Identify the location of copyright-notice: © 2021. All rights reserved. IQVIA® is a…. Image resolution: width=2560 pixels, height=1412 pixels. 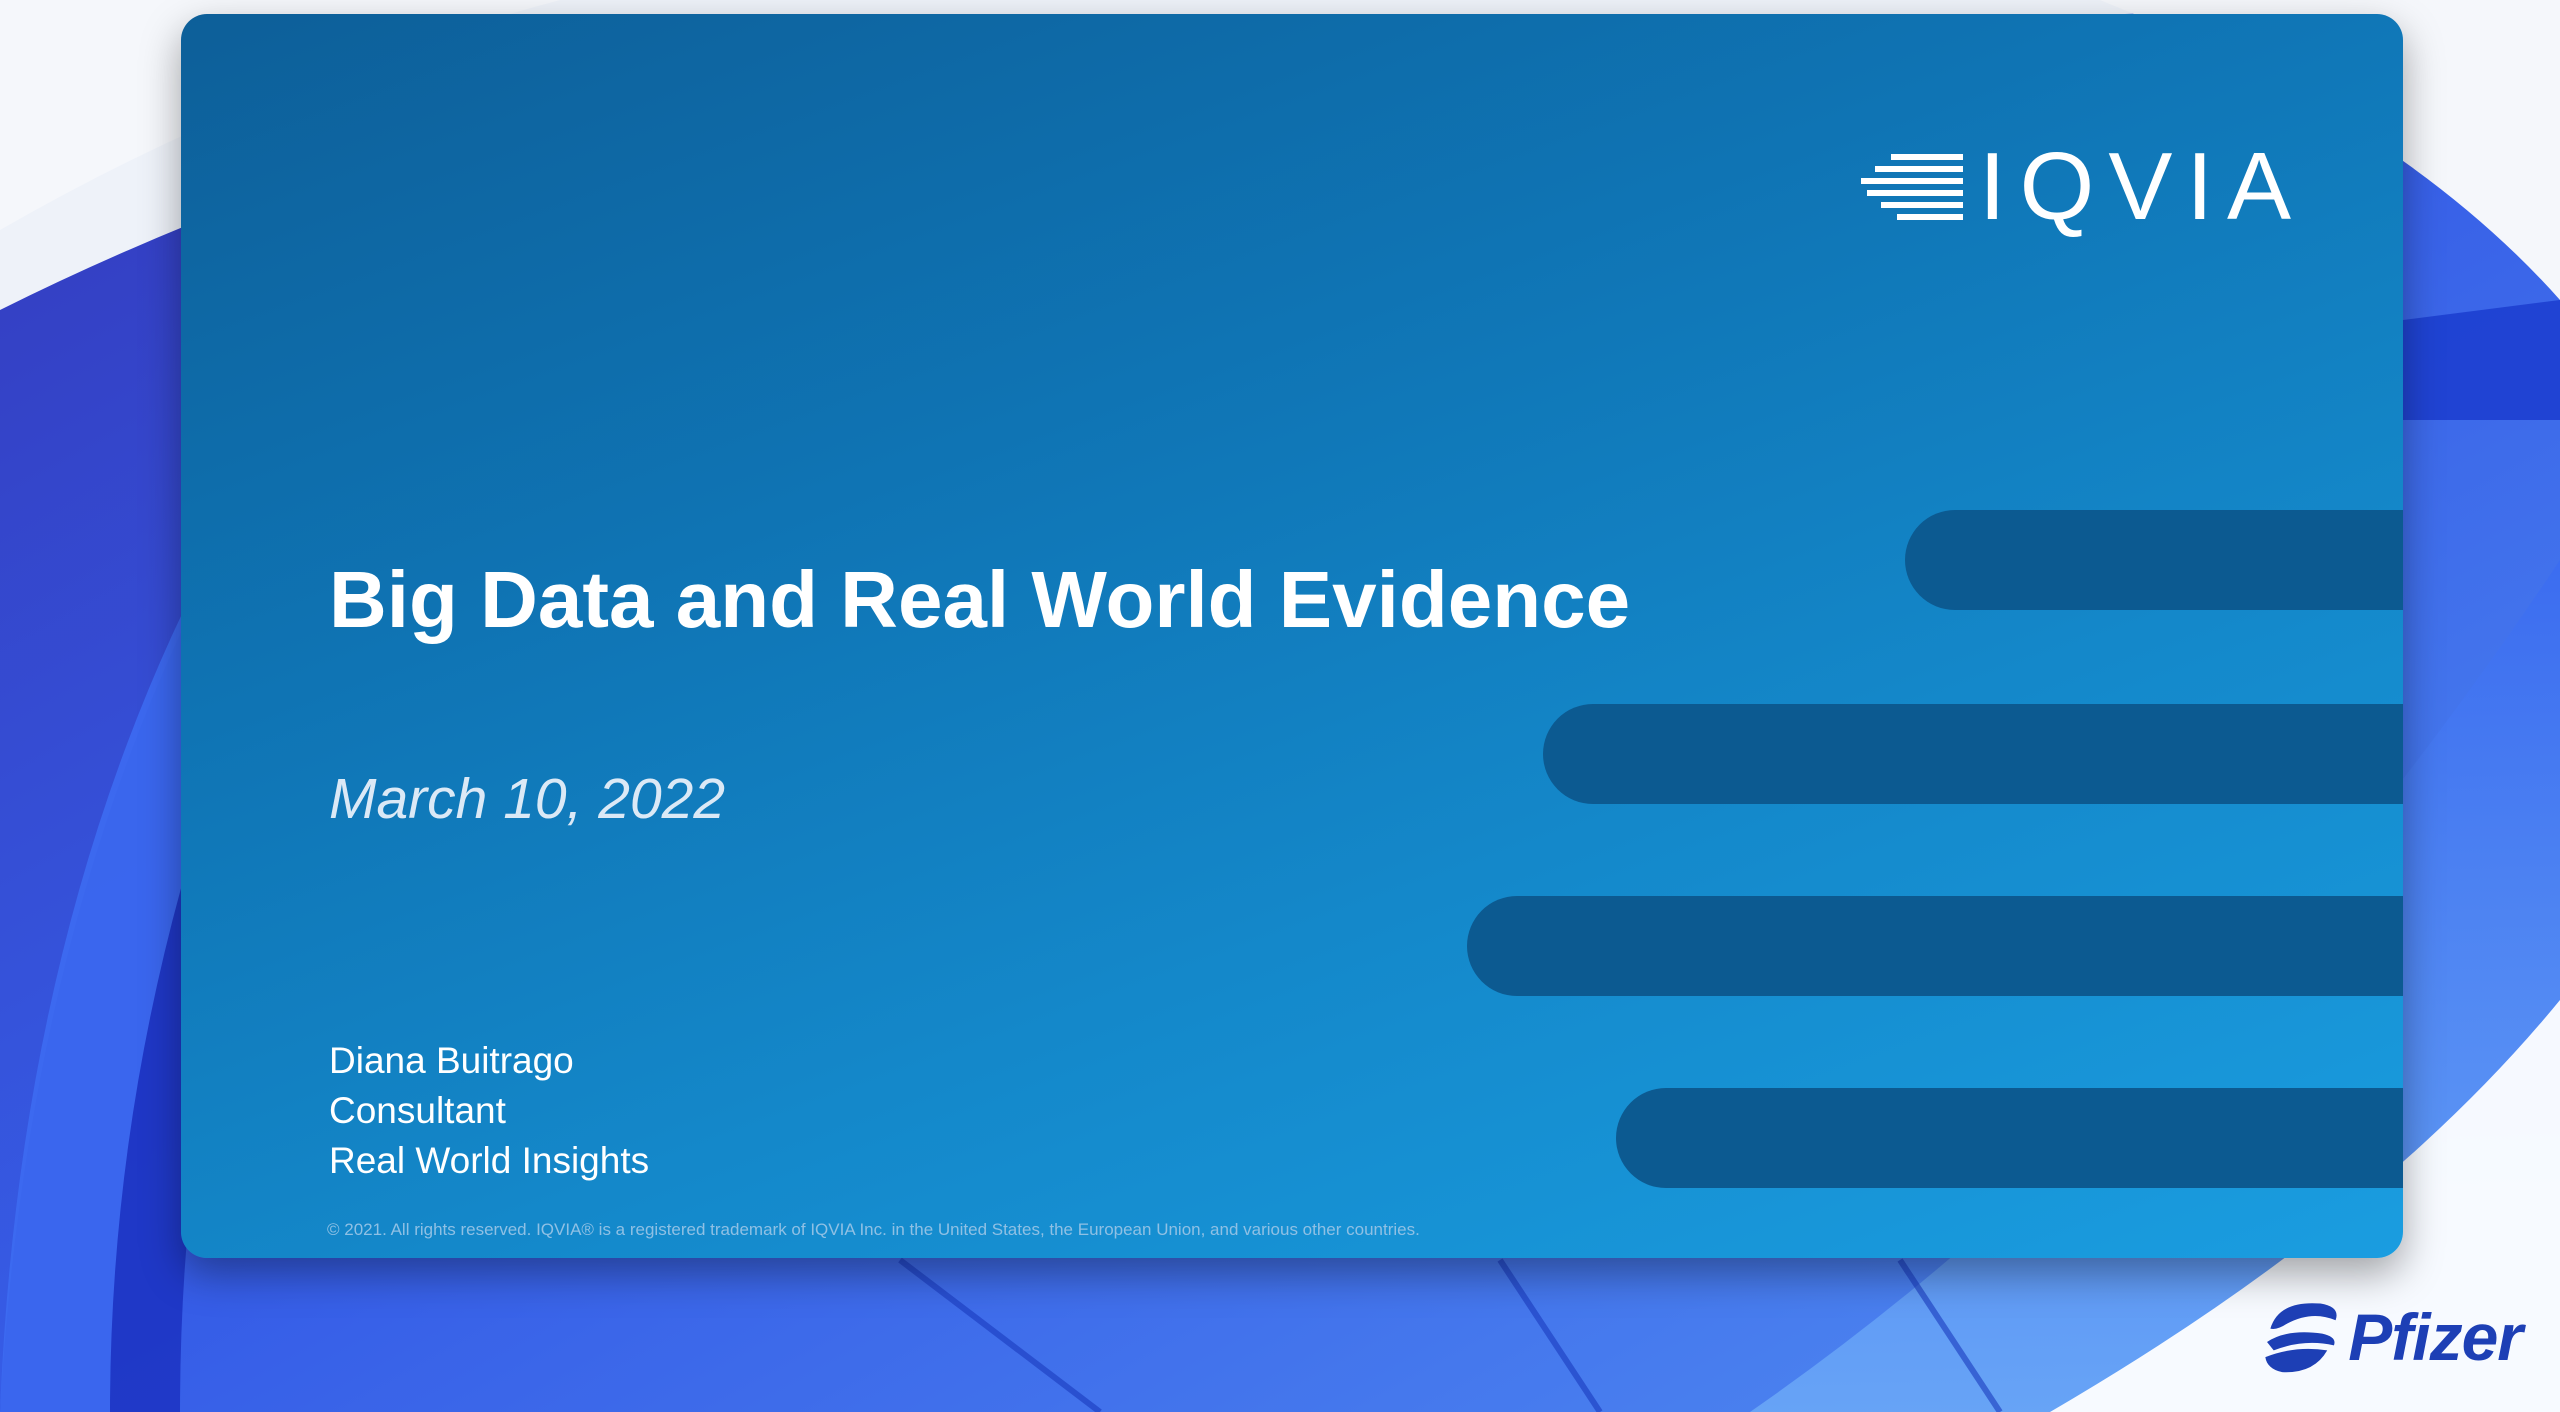
(873, 1229).